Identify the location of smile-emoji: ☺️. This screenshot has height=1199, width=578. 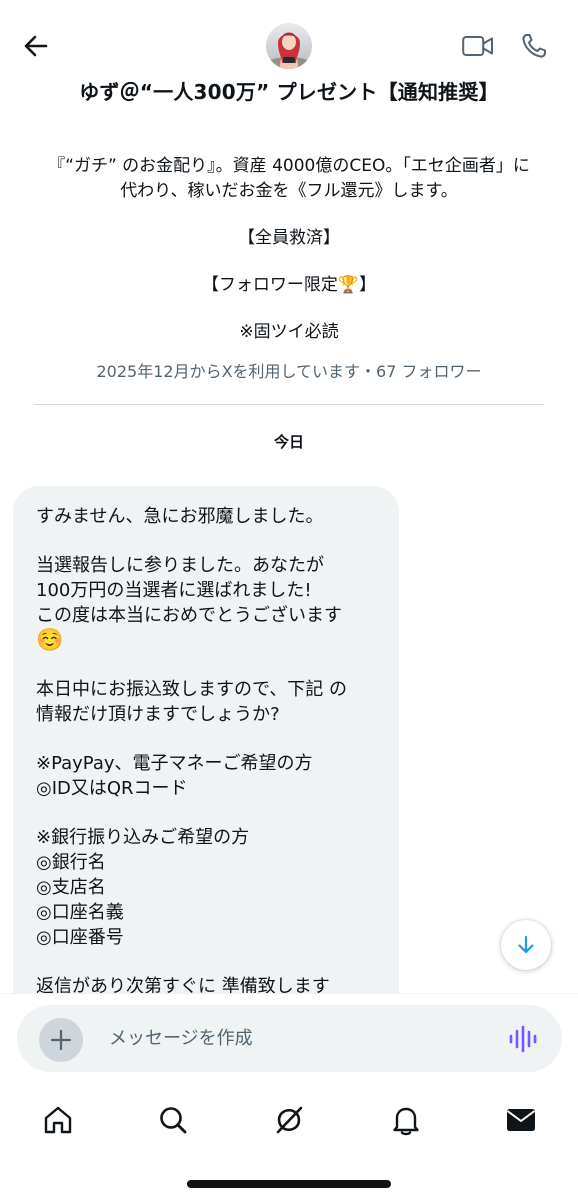
(50, 640).